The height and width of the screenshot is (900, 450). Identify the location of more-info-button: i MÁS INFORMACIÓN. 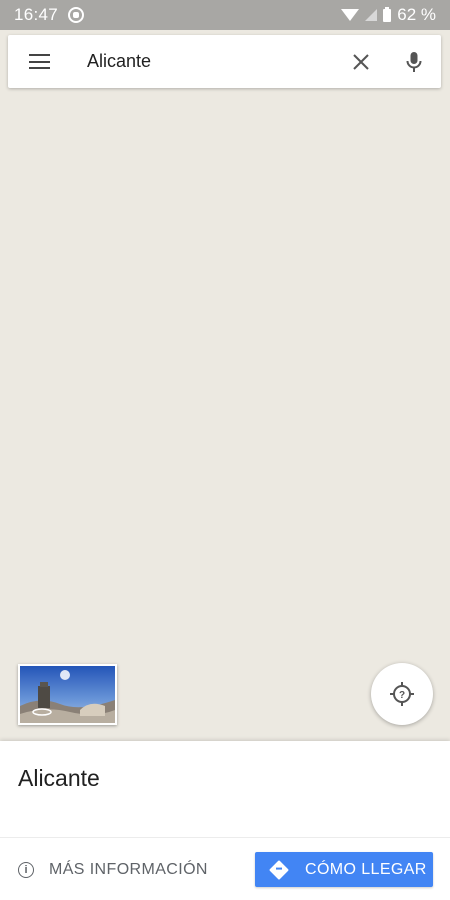
(113, 870).